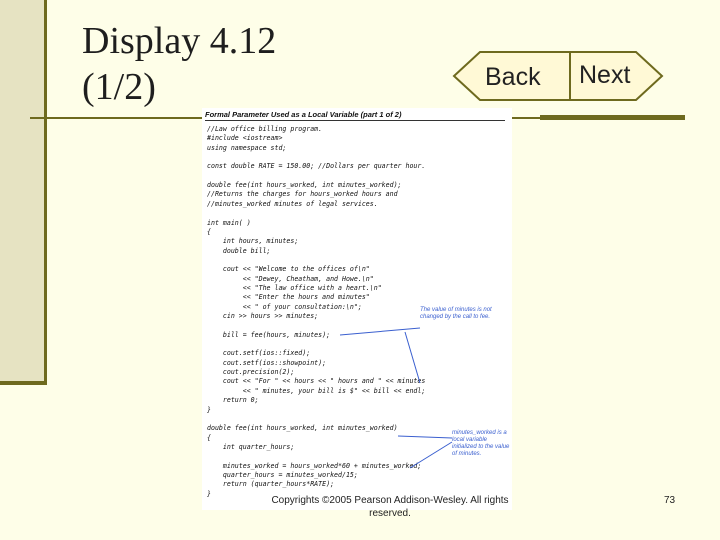 Image resolution: width=720 pixels, height=540 pixels. I want to click on slide-title: Display 4.12 (1/2), so click(179, 64).